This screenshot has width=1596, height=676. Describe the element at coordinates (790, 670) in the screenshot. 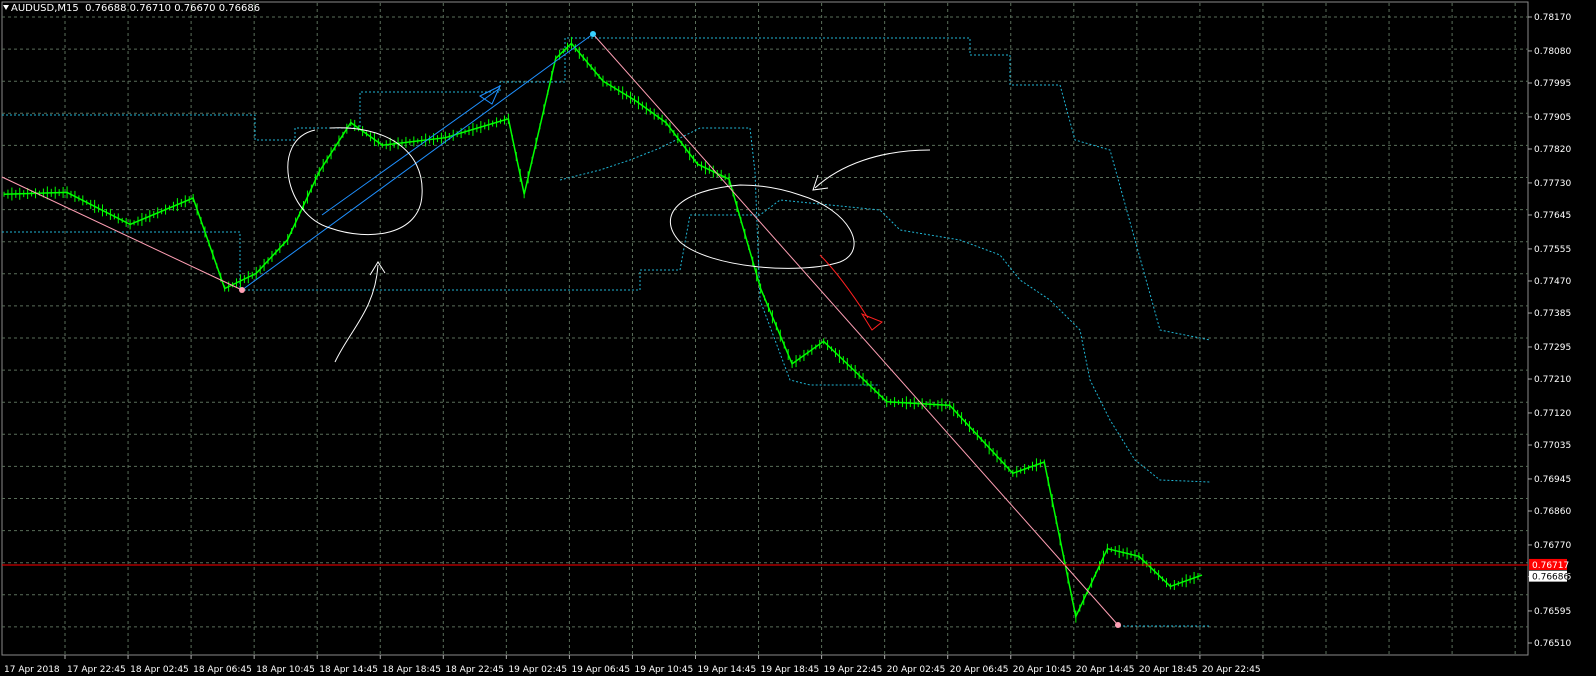

I see `time-tick-label: 19 Apr 18:45` at that location.